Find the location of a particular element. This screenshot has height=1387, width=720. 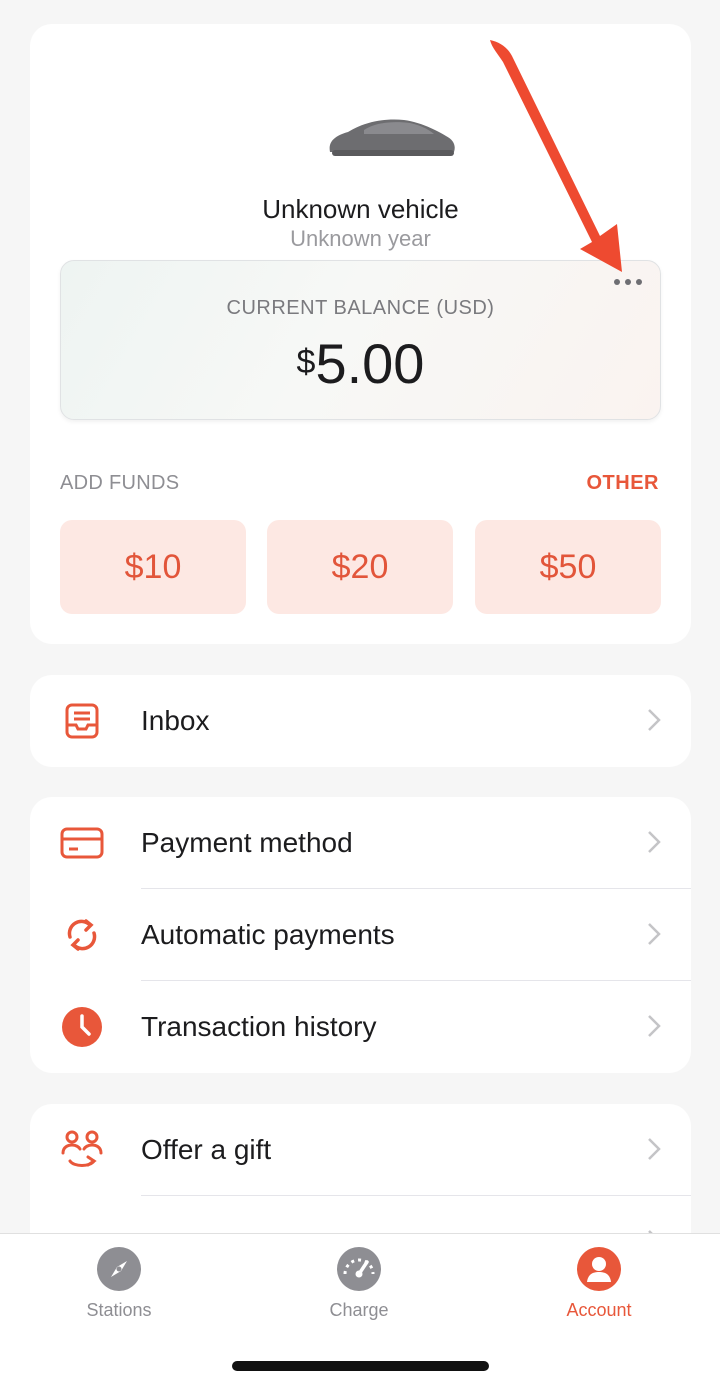

tab-charge: Charge is located at coordinates (359, 1283).